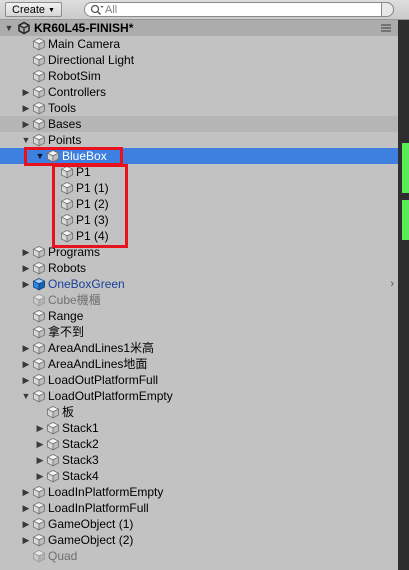  Describe the element at coordinates (65, 124) in the screenshot. I see `hierarchy-row-label: Bases` at that location.